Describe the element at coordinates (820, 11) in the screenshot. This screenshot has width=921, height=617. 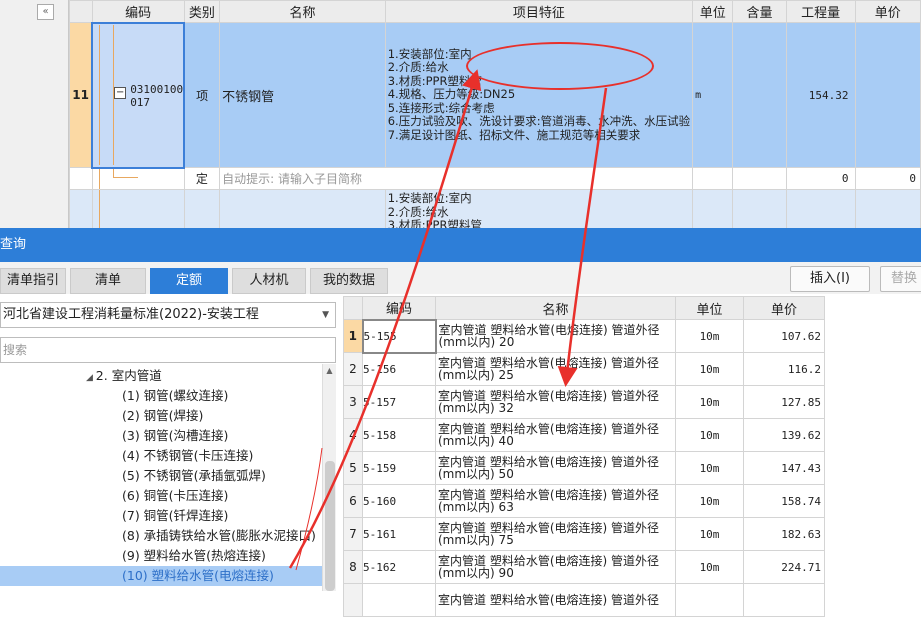
I see `quantity-header: 工程量` at that location.